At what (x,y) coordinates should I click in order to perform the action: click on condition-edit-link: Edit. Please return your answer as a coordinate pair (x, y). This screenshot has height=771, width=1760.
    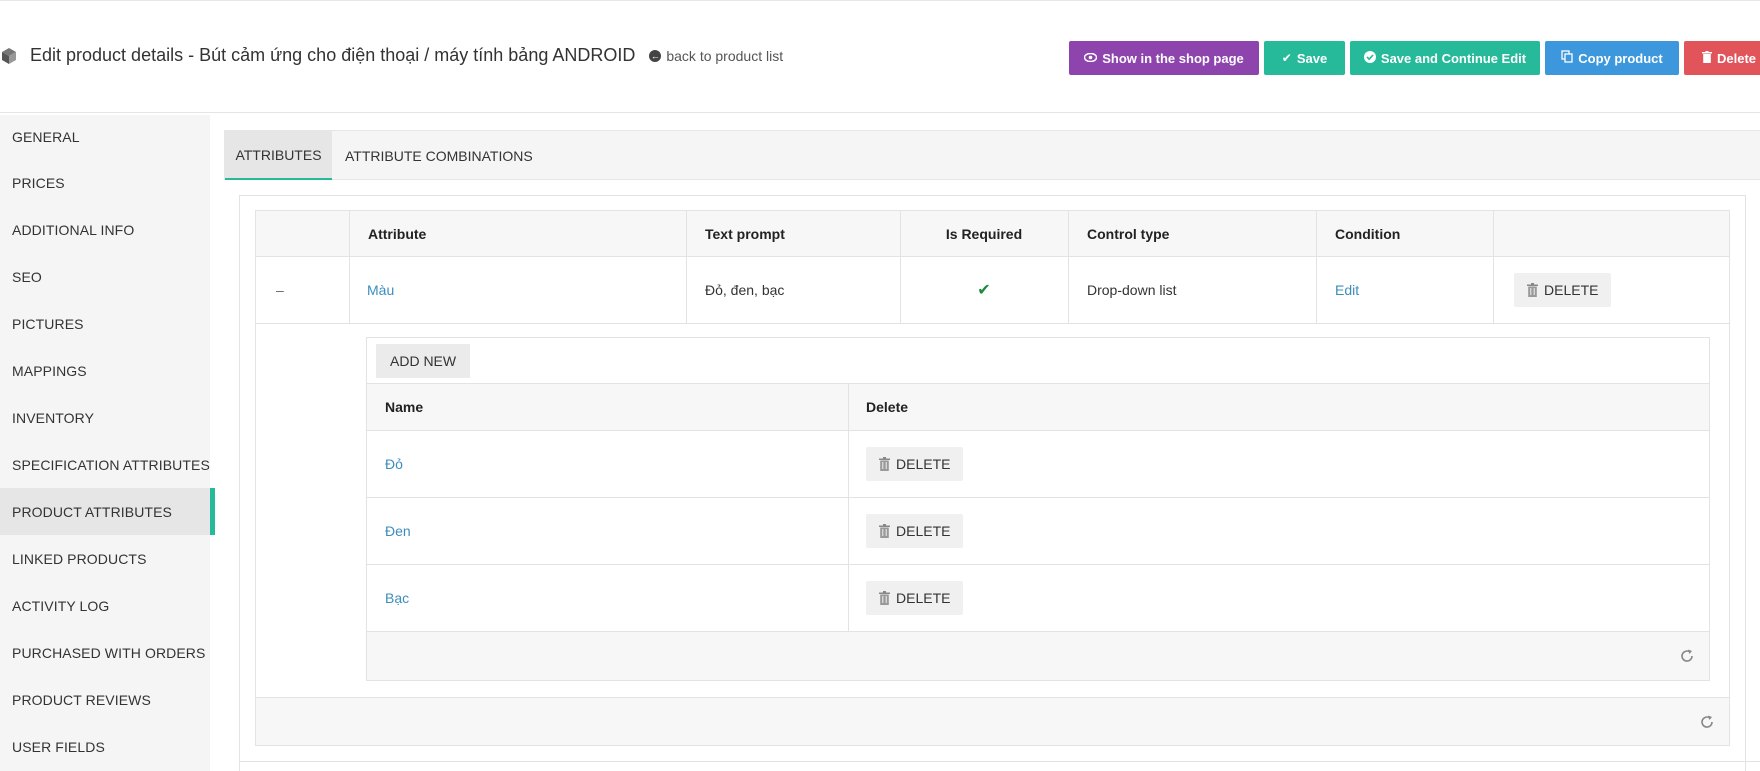
    Looking at the image, I should click on (1347, 290).